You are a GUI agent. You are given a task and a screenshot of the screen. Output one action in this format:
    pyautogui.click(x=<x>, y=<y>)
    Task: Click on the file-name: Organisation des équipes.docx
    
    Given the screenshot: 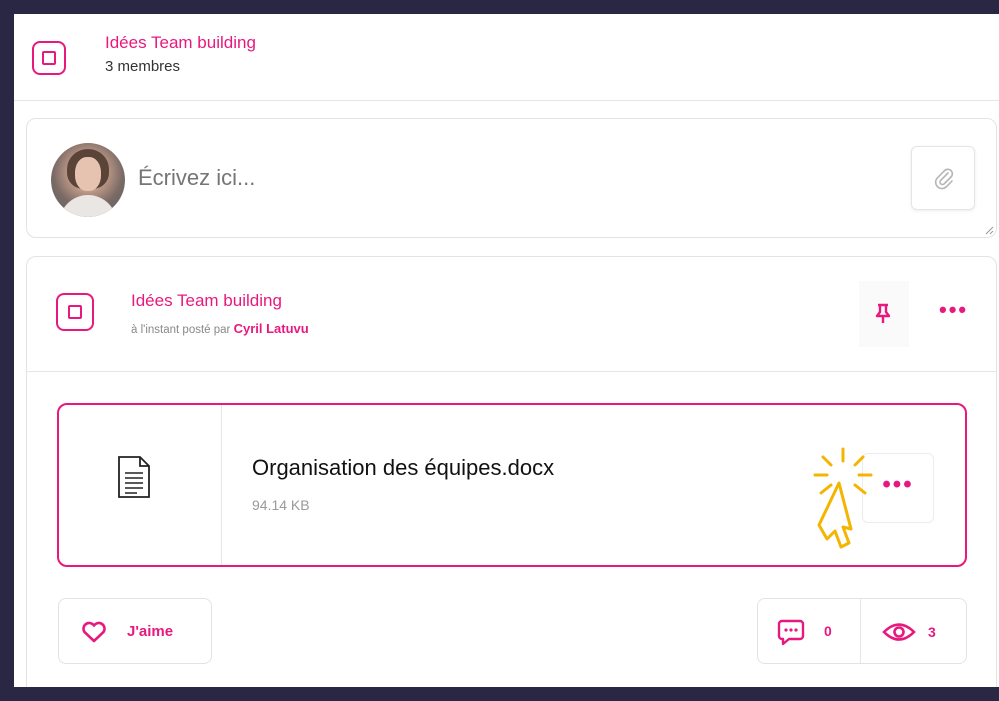 What is the action you would take?
    pyautogui.click(x=403, y=468)
    